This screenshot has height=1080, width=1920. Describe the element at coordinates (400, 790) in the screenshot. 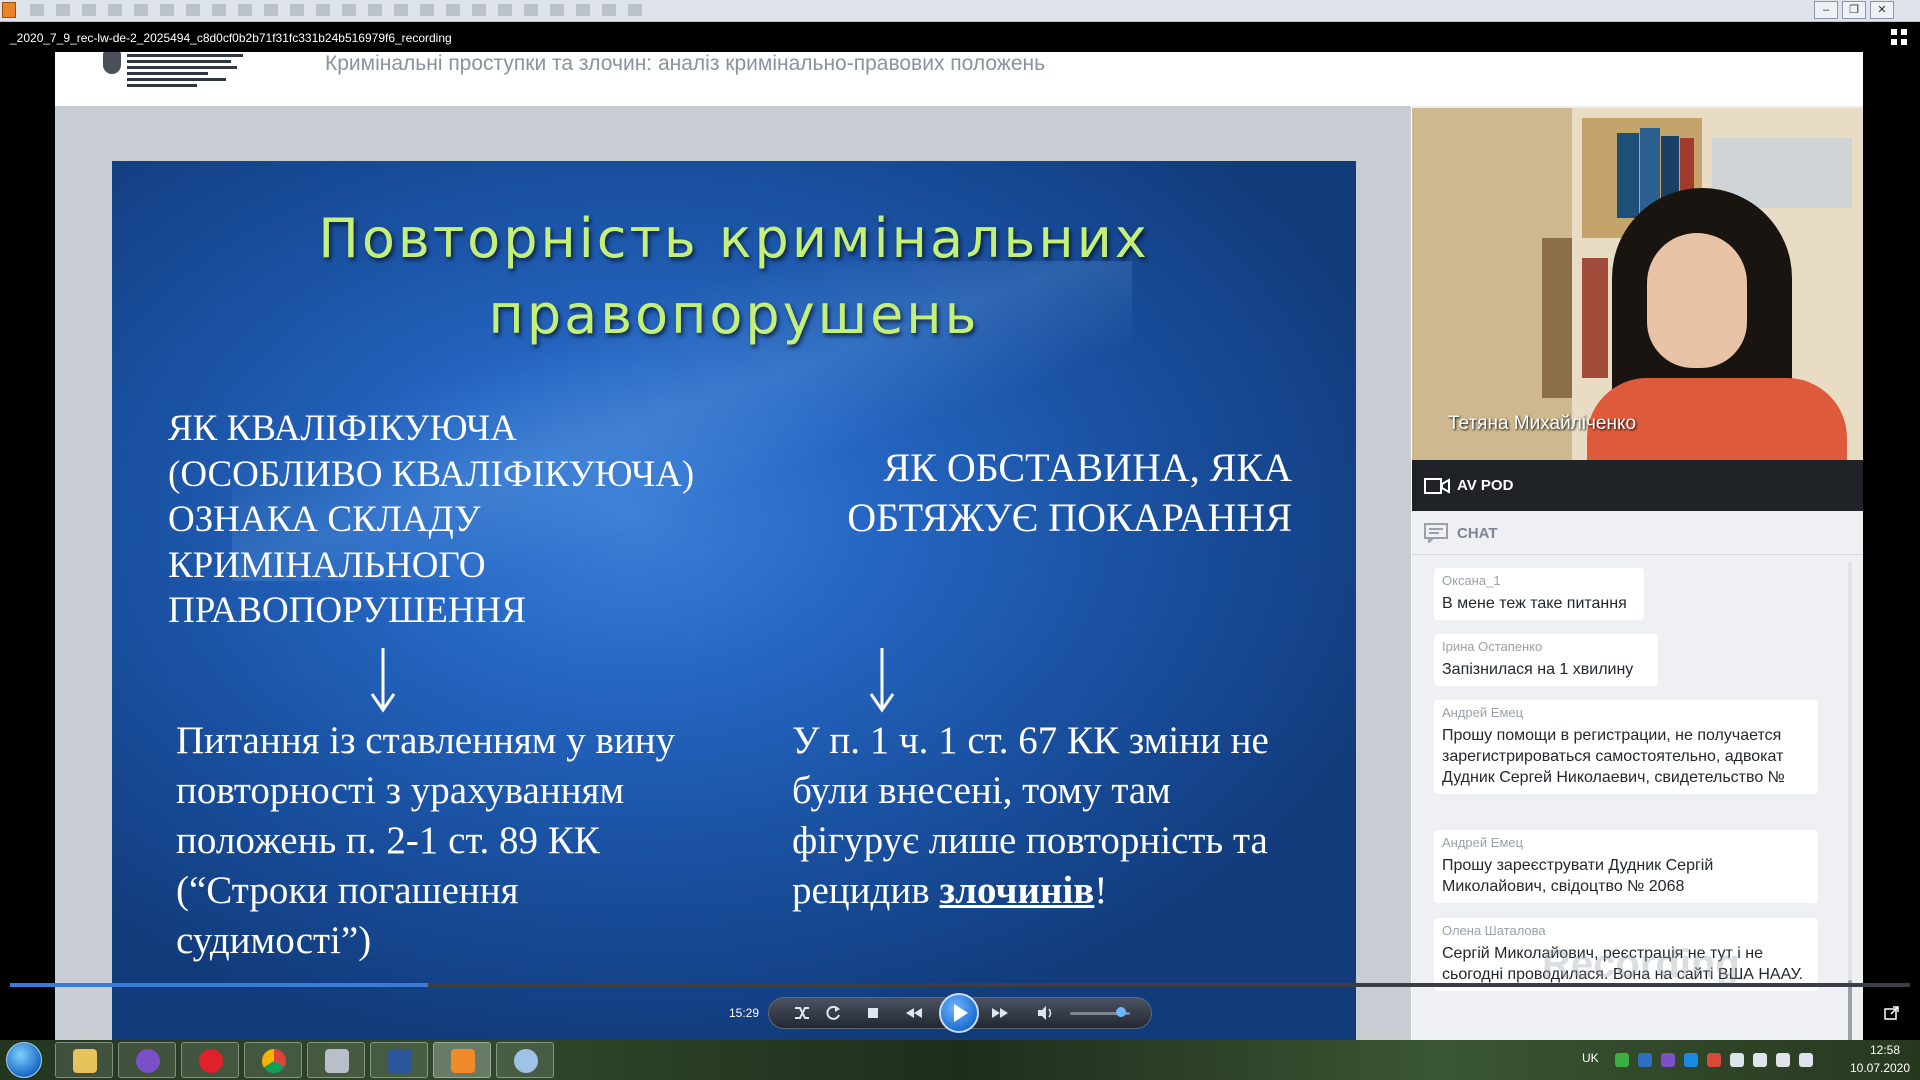

I see `left-body-line: повторності з урахуванням` at that location.